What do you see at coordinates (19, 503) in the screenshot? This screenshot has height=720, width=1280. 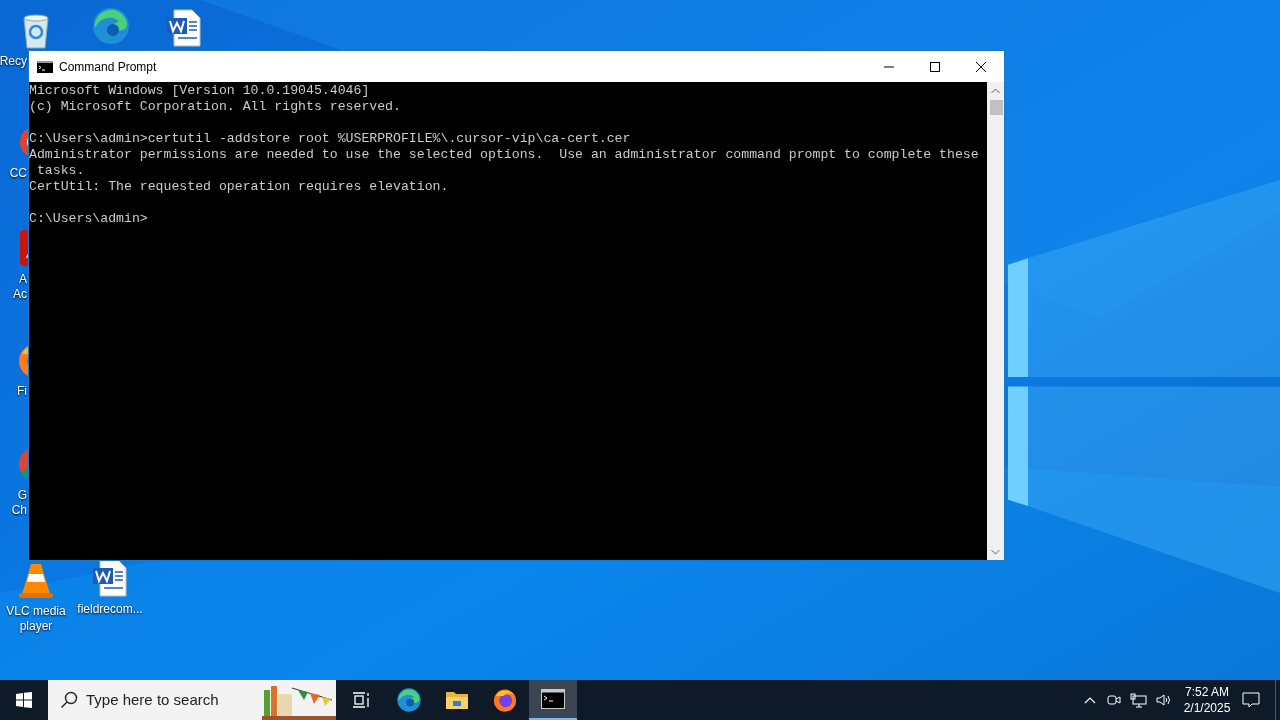 I see `desktop-icon-label: G Ch` at bounding box center [19, 503].